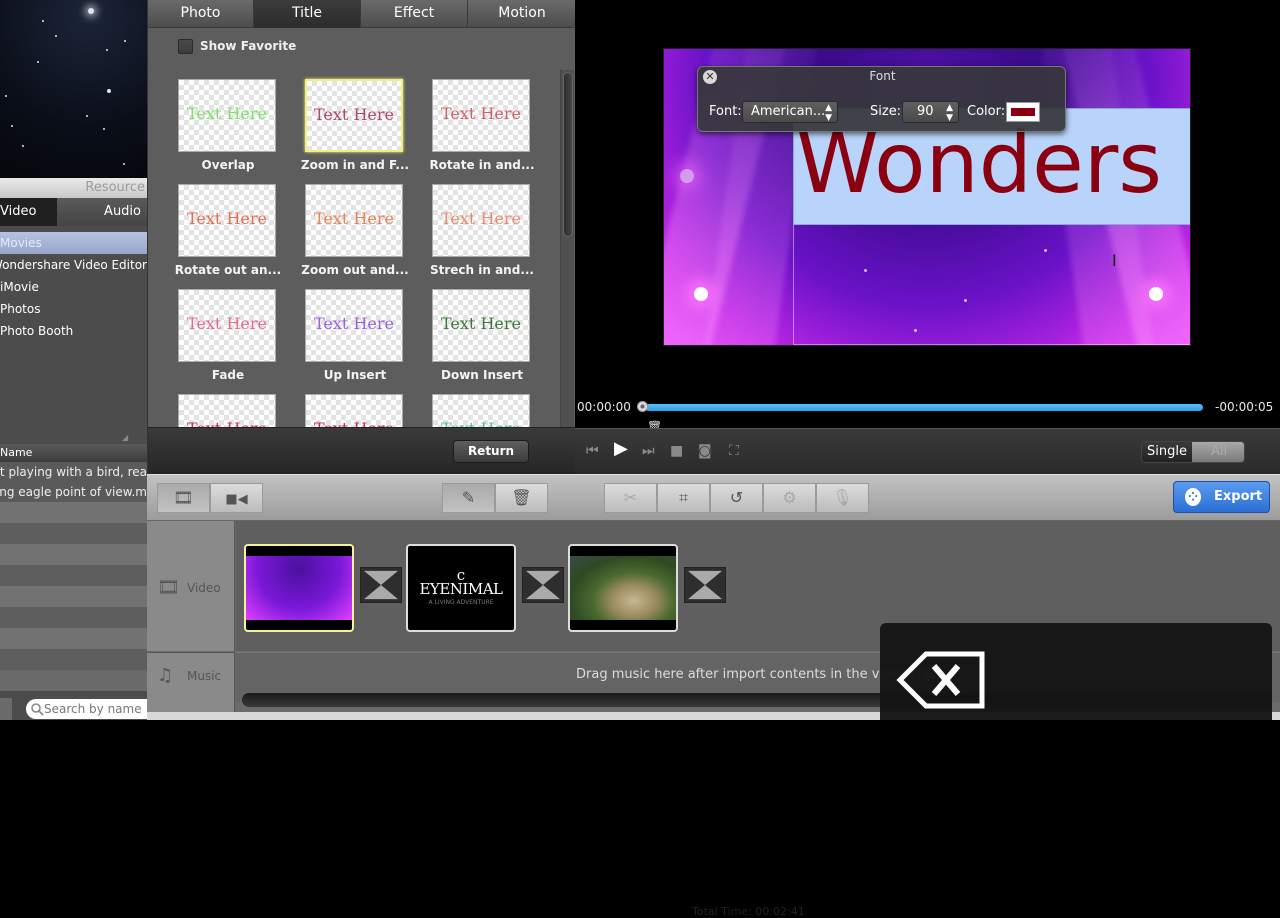  I want to click on tab-audio: Audio, so click(102, 212).